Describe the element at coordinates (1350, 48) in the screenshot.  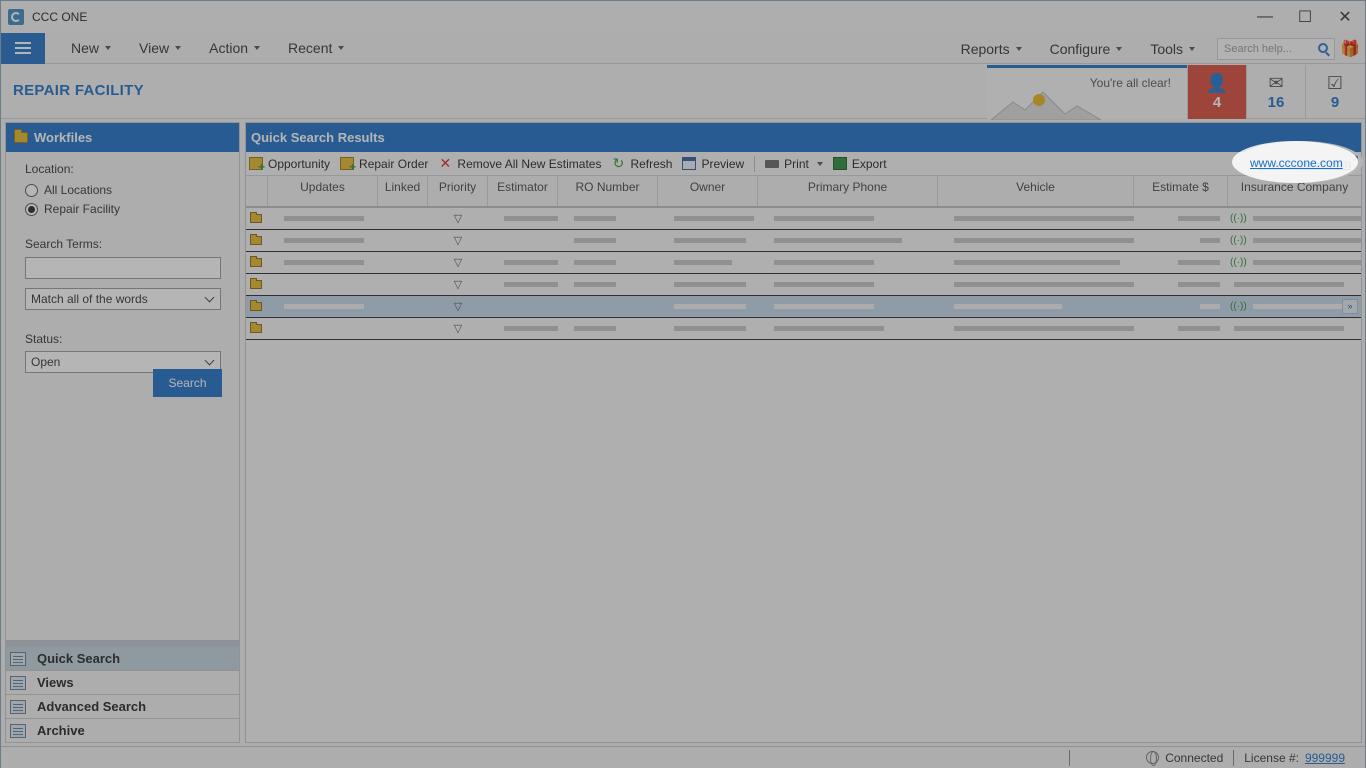
I see `gift-icon: 🎁` at that location.